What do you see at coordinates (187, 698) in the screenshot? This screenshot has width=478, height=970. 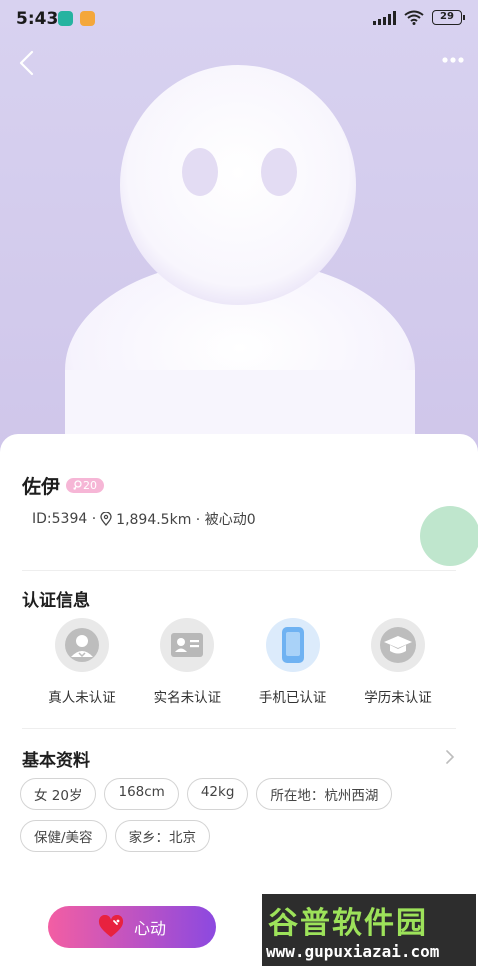 I see `verify-label: 实名未认证` at bounding box center [187, 698].